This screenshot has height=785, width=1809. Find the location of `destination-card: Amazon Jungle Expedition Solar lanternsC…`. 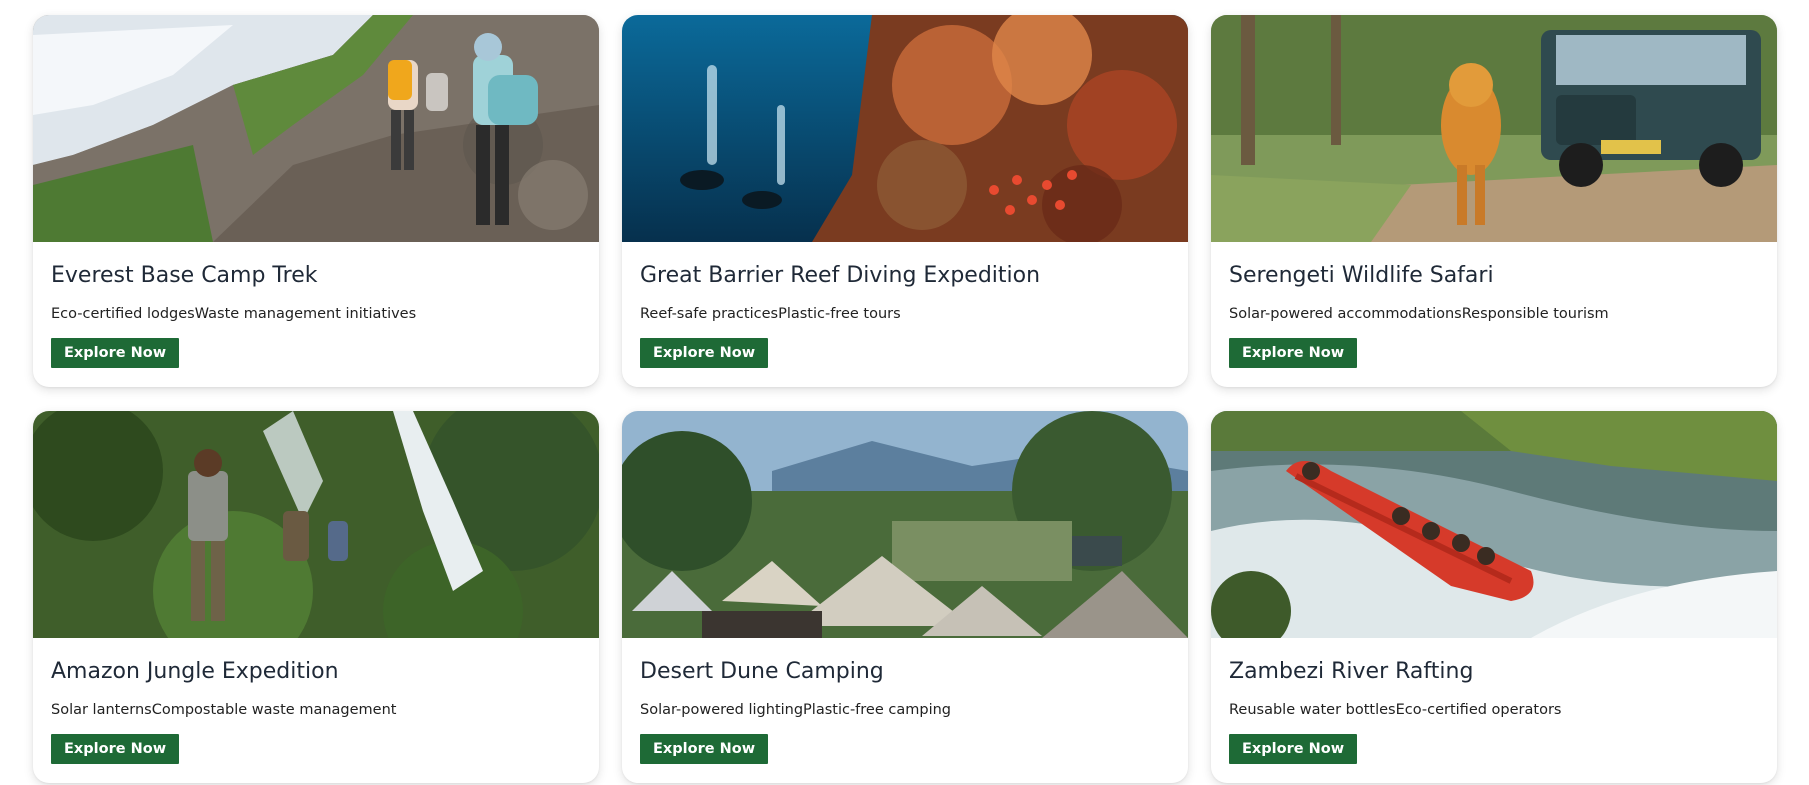

destination-card: Amazon Jungle Expedition Solar lanternsC… is located at coordinates (316, 597).